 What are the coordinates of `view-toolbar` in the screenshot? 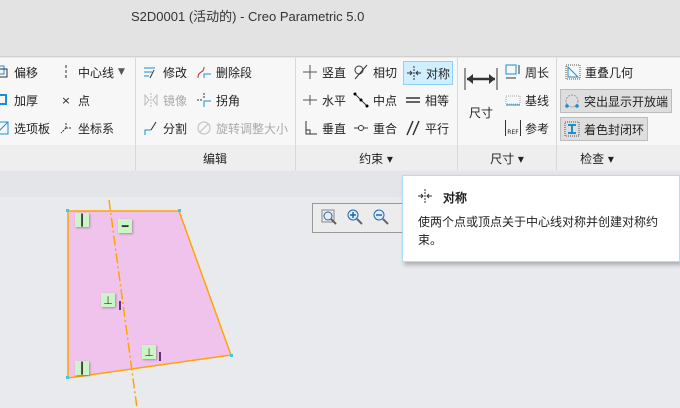 It's located at (360, 218).